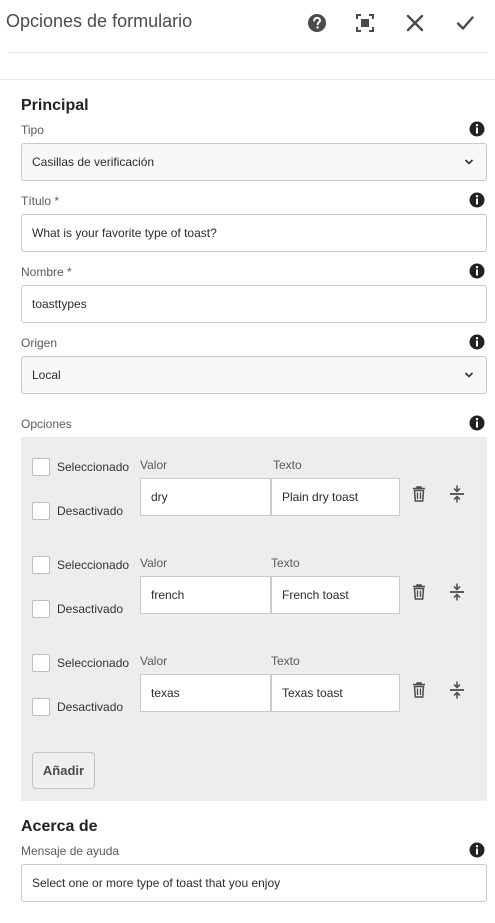 The image size is (495, 923). What do you see at coordinates (205, 595) in the screenshot?
I see `valor-input: french` at bounding box center [205, 595].